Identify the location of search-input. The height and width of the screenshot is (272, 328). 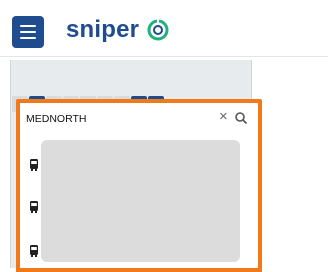
(116, 119).